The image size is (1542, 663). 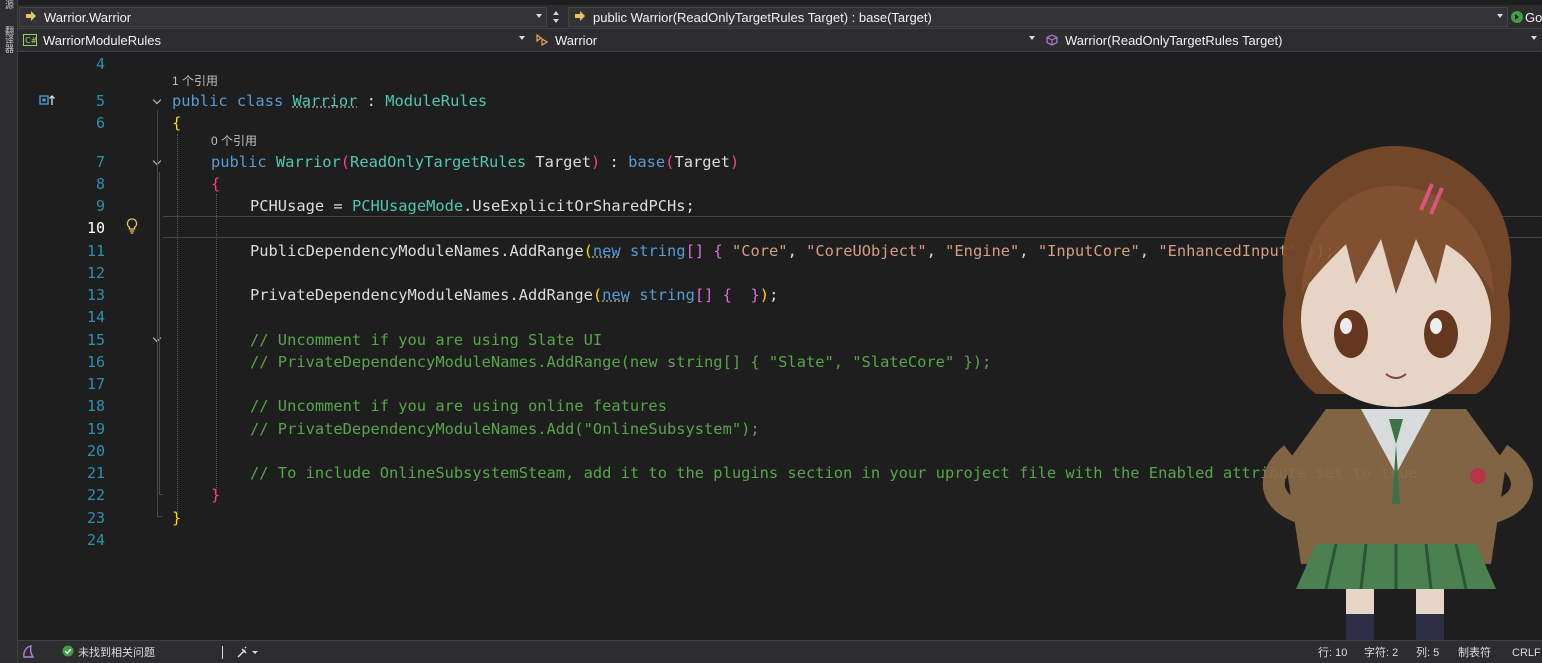 What do you see at coordinates (95, 451) in the screenshot?
I see `line-number: 20` at bounding box center [95, 451].